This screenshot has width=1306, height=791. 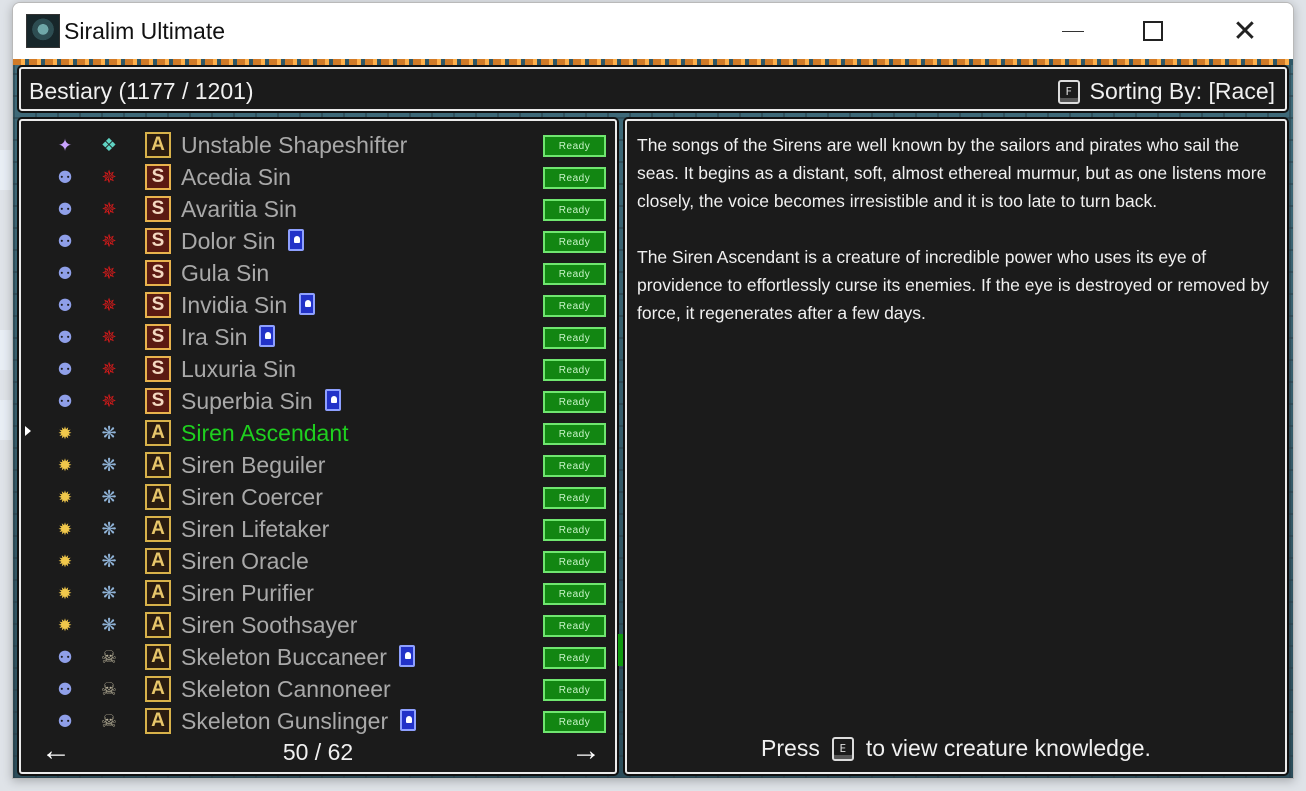 I want to click on creature-row: ⚉ ✵ S Acedia Sin Ready, so click(x=318, y=177).